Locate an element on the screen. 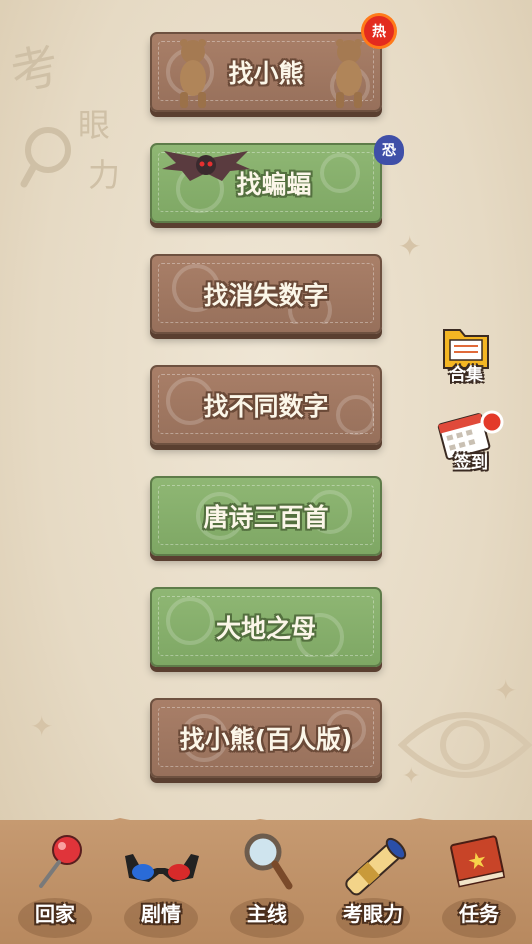 The height and width of the screenshot is (944, 532). menu-button-mother-earth: 大地之母 is located at coordinates (266, 627).